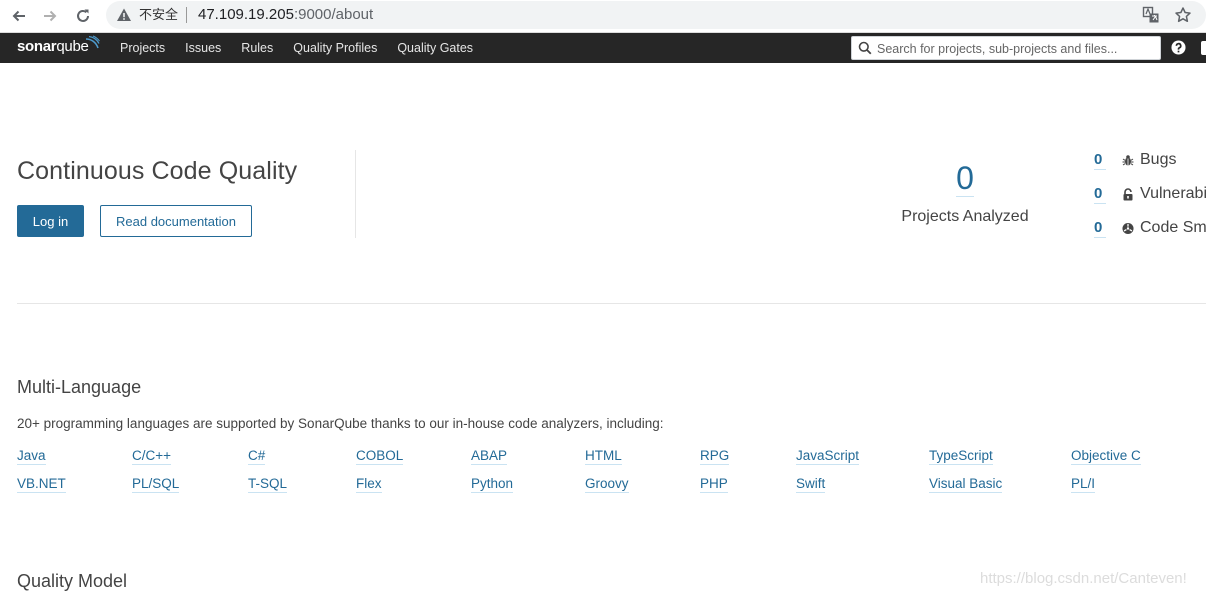  Describe the element at coordinates (380, 456) in the screenshot. I see `language-link-cobol: COBOL` at that location.